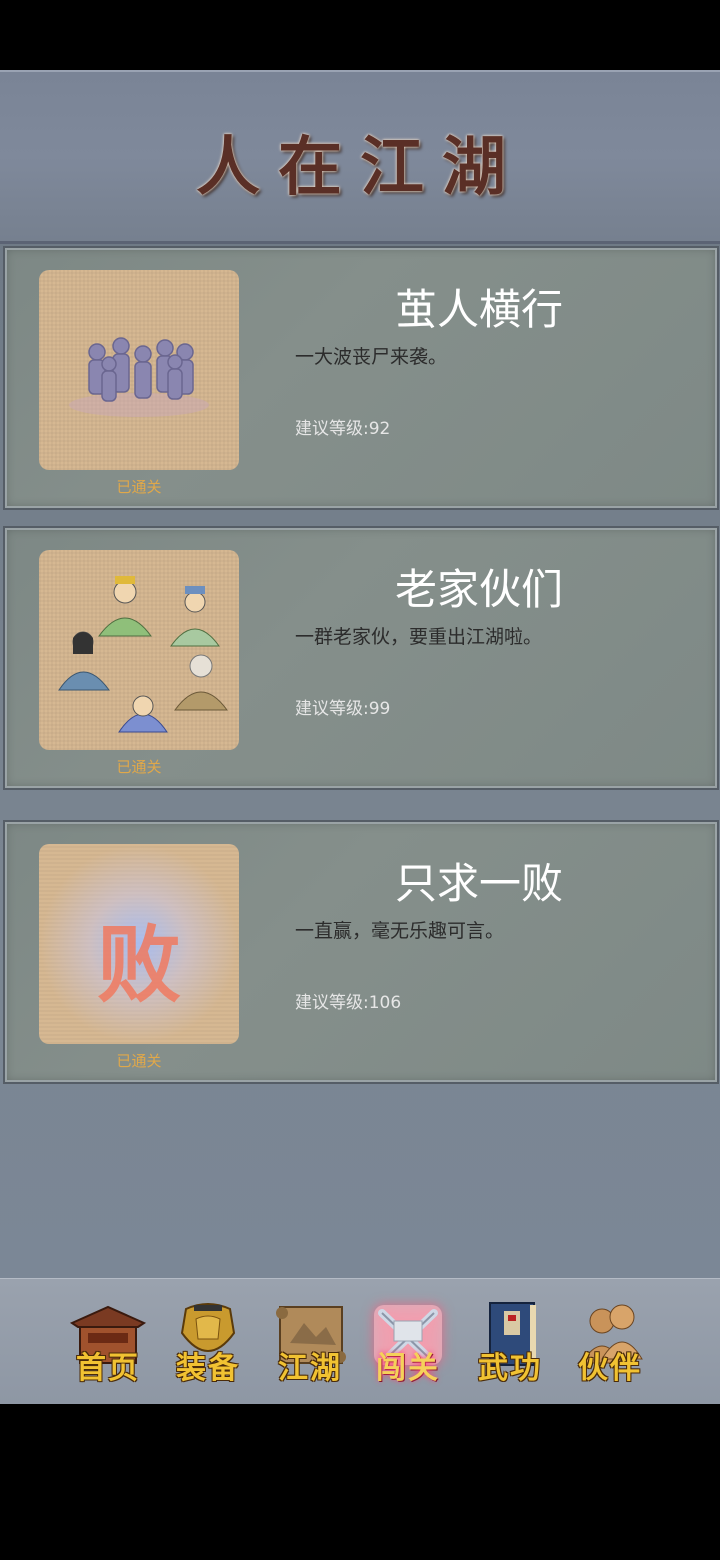 The width and height of the screenshot is (720, 1560). Describe the element at coordinates (348, 1003) in the screenshot. I see `stage-level: 建议等级:106` at that location.